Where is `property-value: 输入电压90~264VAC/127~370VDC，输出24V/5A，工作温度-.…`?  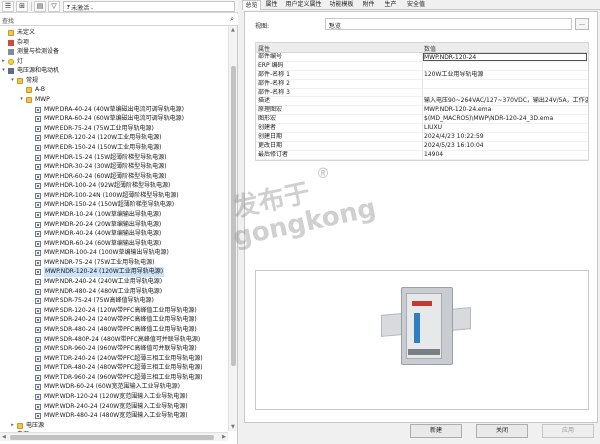 property-value: 输入电压90~264VAC/127~370VDC，输出24V/5A，工作温度-.… is located at coordinates (506, 101).